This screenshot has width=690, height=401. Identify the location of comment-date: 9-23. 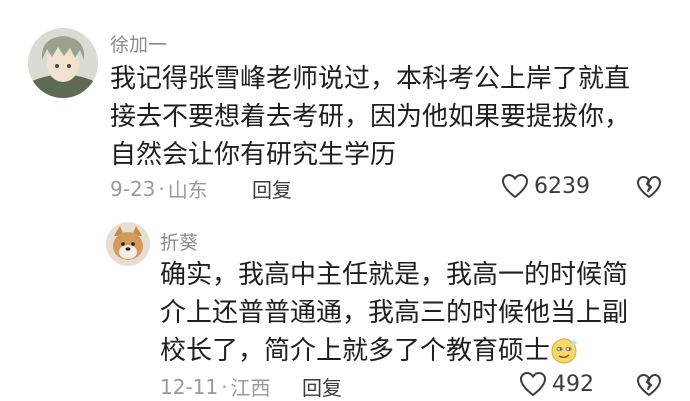
(133, 188).